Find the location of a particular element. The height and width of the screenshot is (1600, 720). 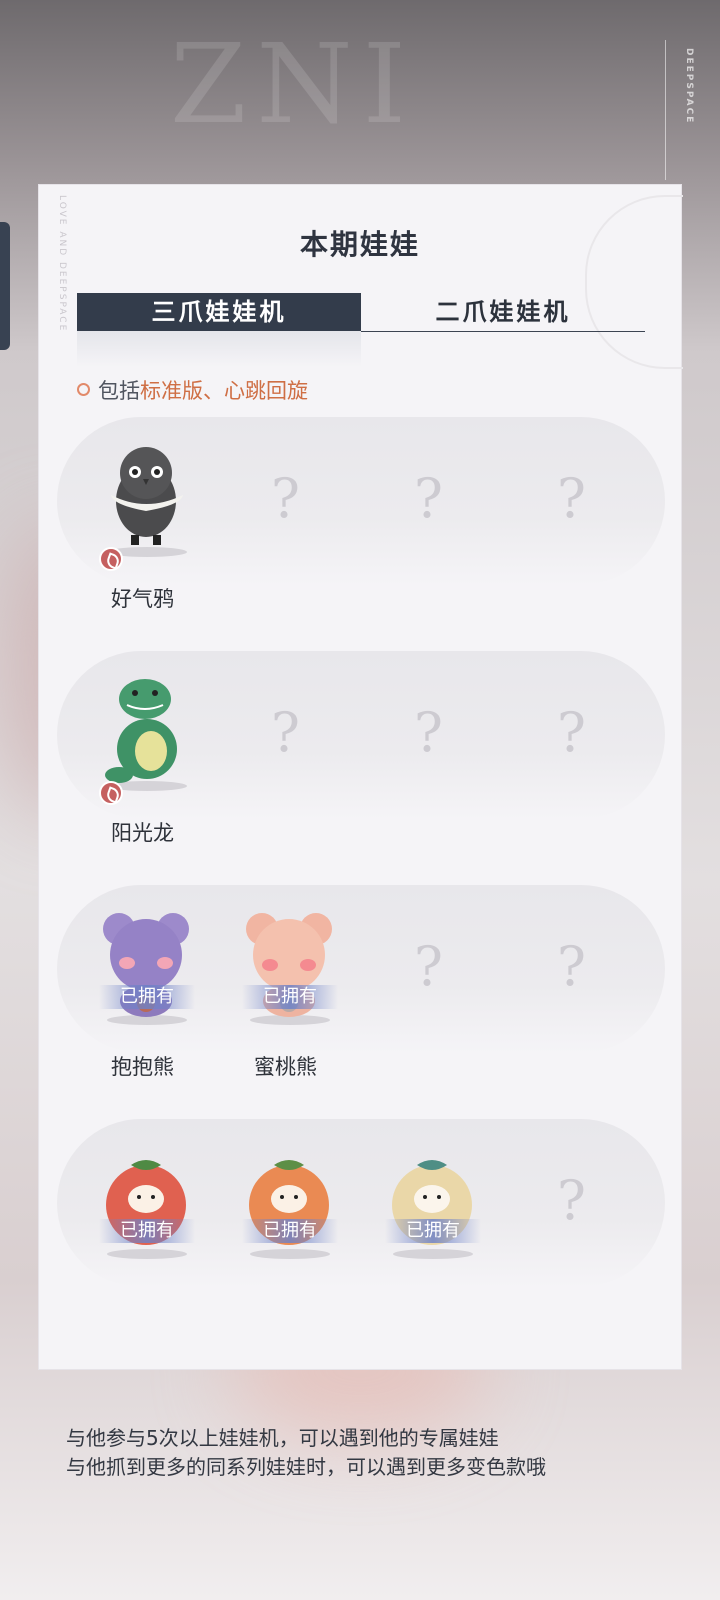

doll-slot: 已拥有蜜桃熊 is located at coordinates (285, 985).